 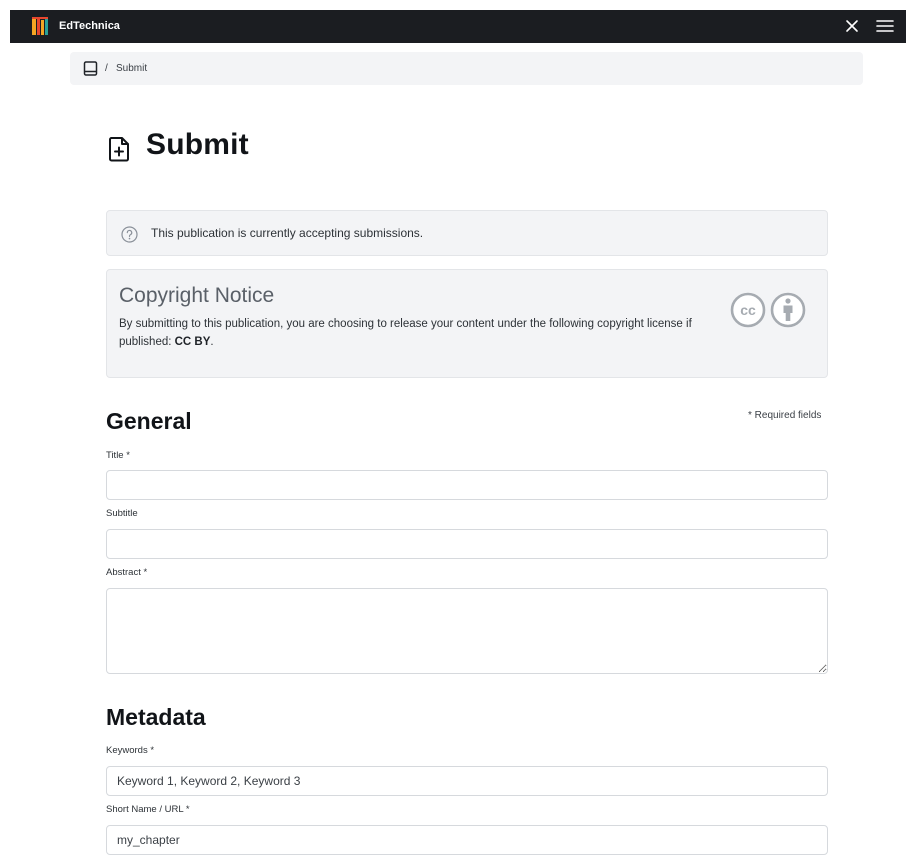 What do you see at coordinates (467, 544) in the screenshot?
I see `subtitle-input` at bounding box center [467, 544].